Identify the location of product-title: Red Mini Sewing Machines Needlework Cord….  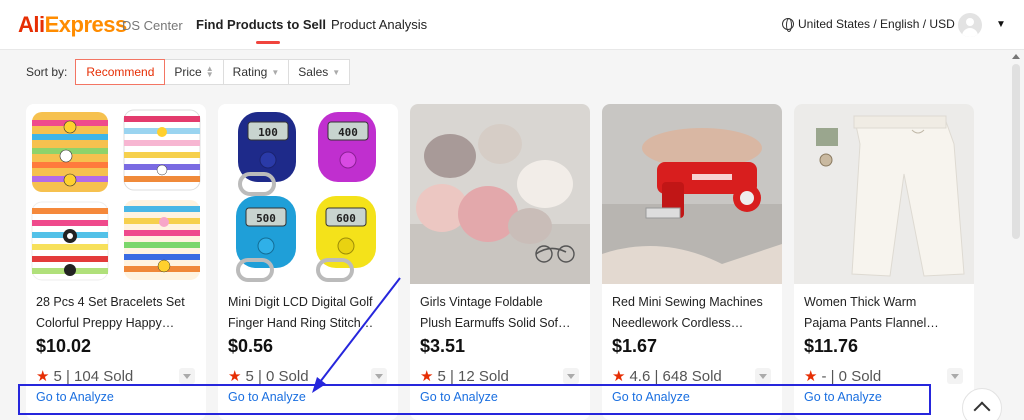
(691, 313).